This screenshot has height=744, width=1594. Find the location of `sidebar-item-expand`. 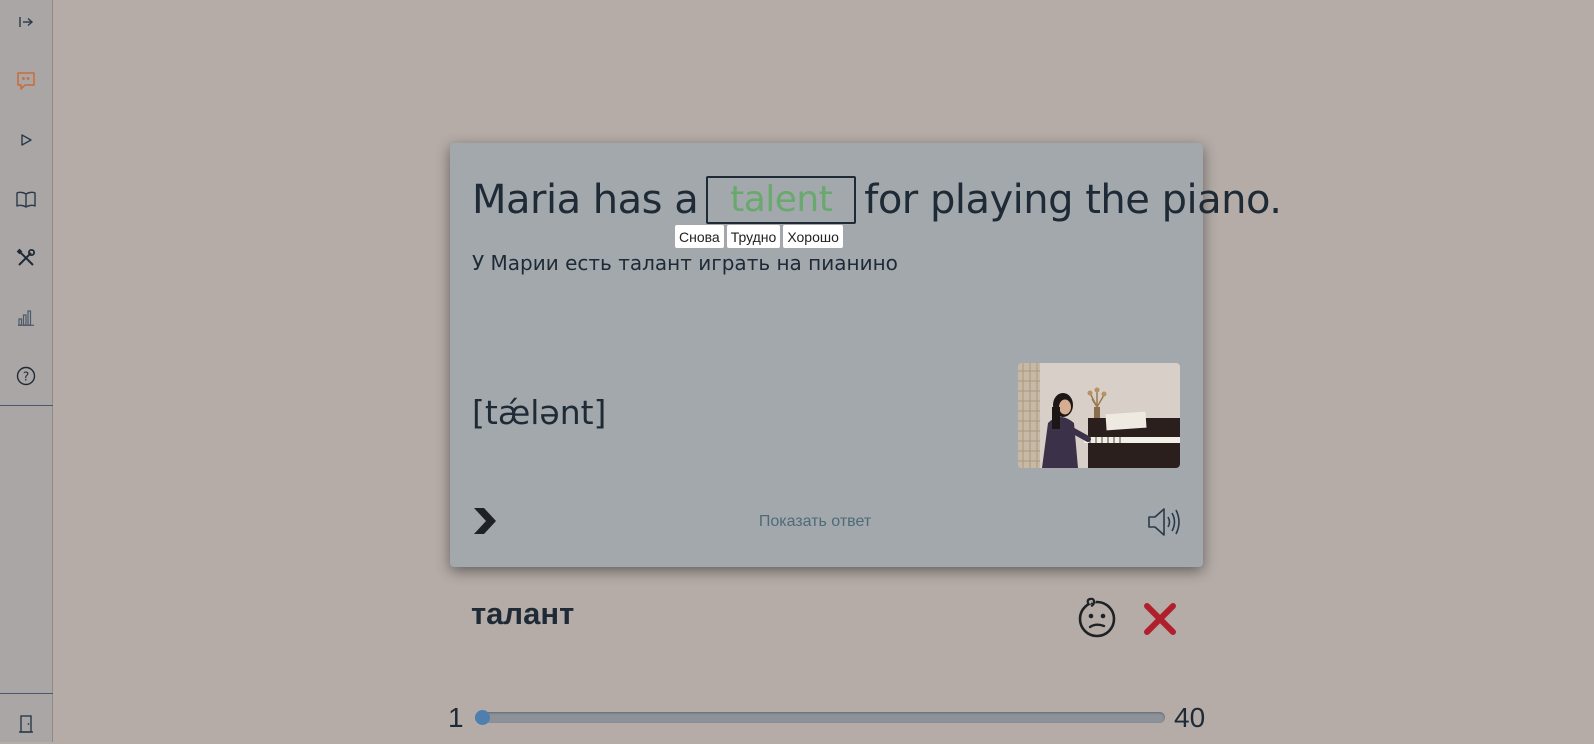

sidebar-item-expand is located at coordinates (26, 22).